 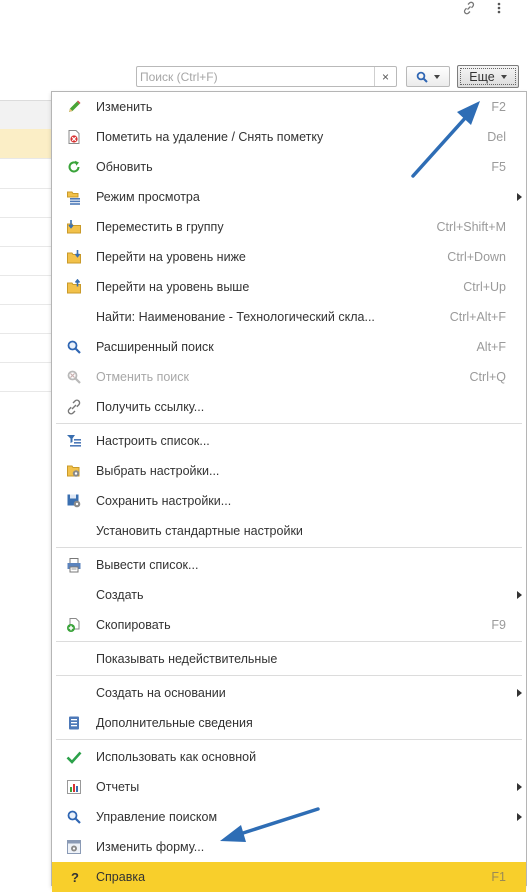 I want to click on select-settings-icon, so click(x=74, y=471).